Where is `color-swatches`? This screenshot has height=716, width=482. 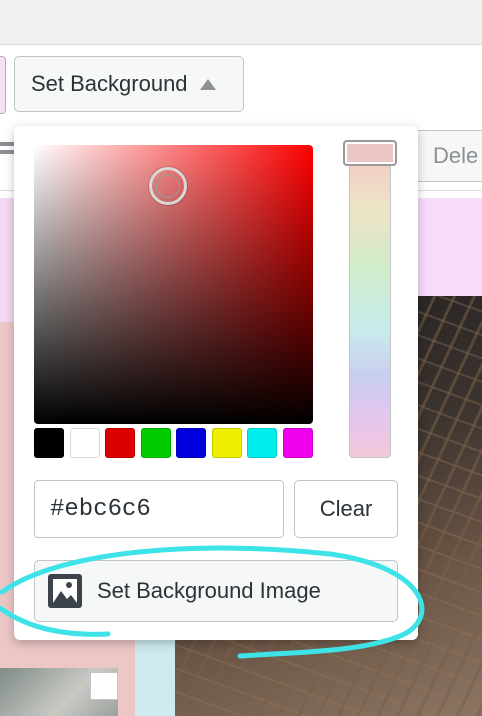
color-swatches is located at coordinates (174, 444).